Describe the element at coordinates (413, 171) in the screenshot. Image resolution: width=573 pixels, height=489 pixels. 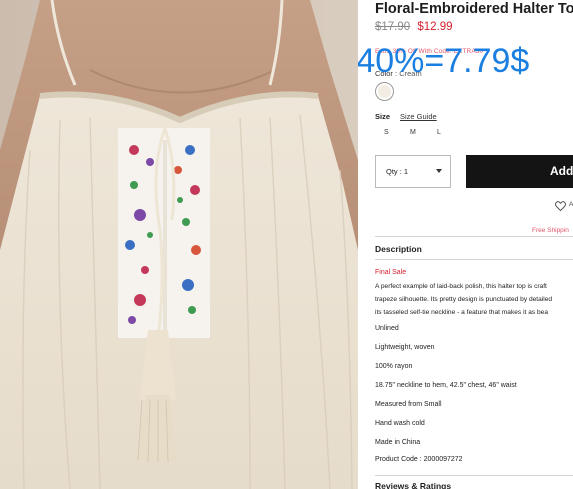
I see `quantity-dropdown: Qty : 1` at that location.